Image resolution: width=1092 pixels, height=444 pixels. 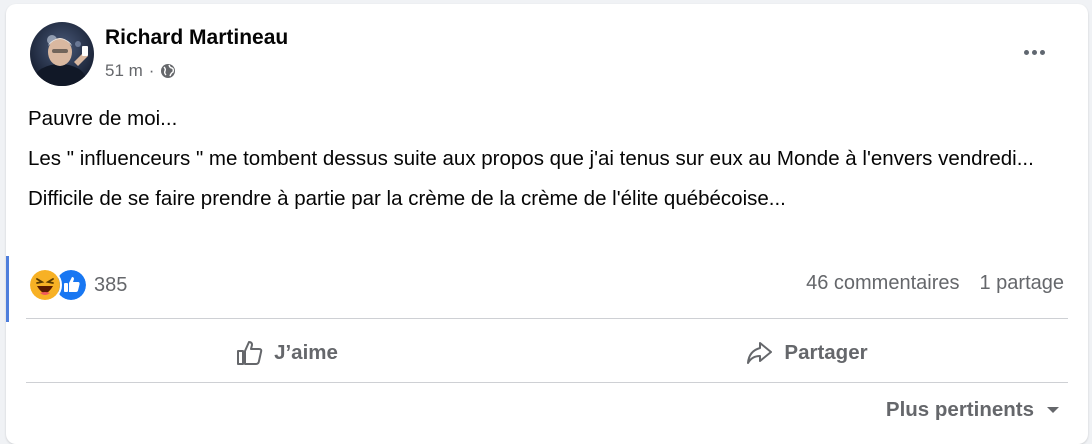 What do you see at coordinates (250, 353) in the screenshot?
I see `thumbs-up-icon` at bounding box center [250, 353].